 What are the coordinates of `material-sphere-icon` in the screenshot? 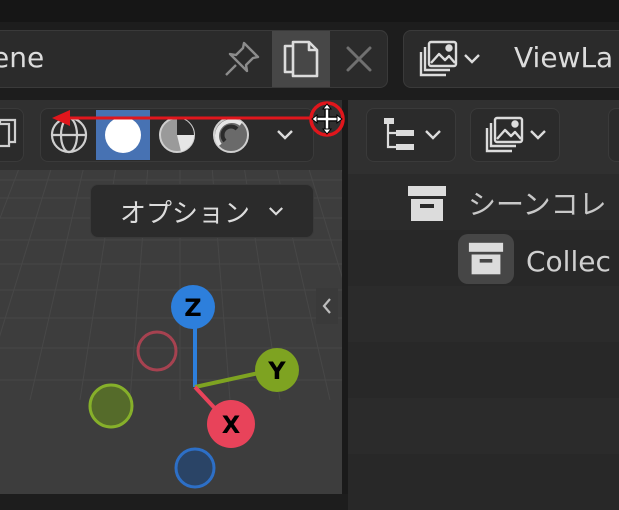 It's located at (177, 135).